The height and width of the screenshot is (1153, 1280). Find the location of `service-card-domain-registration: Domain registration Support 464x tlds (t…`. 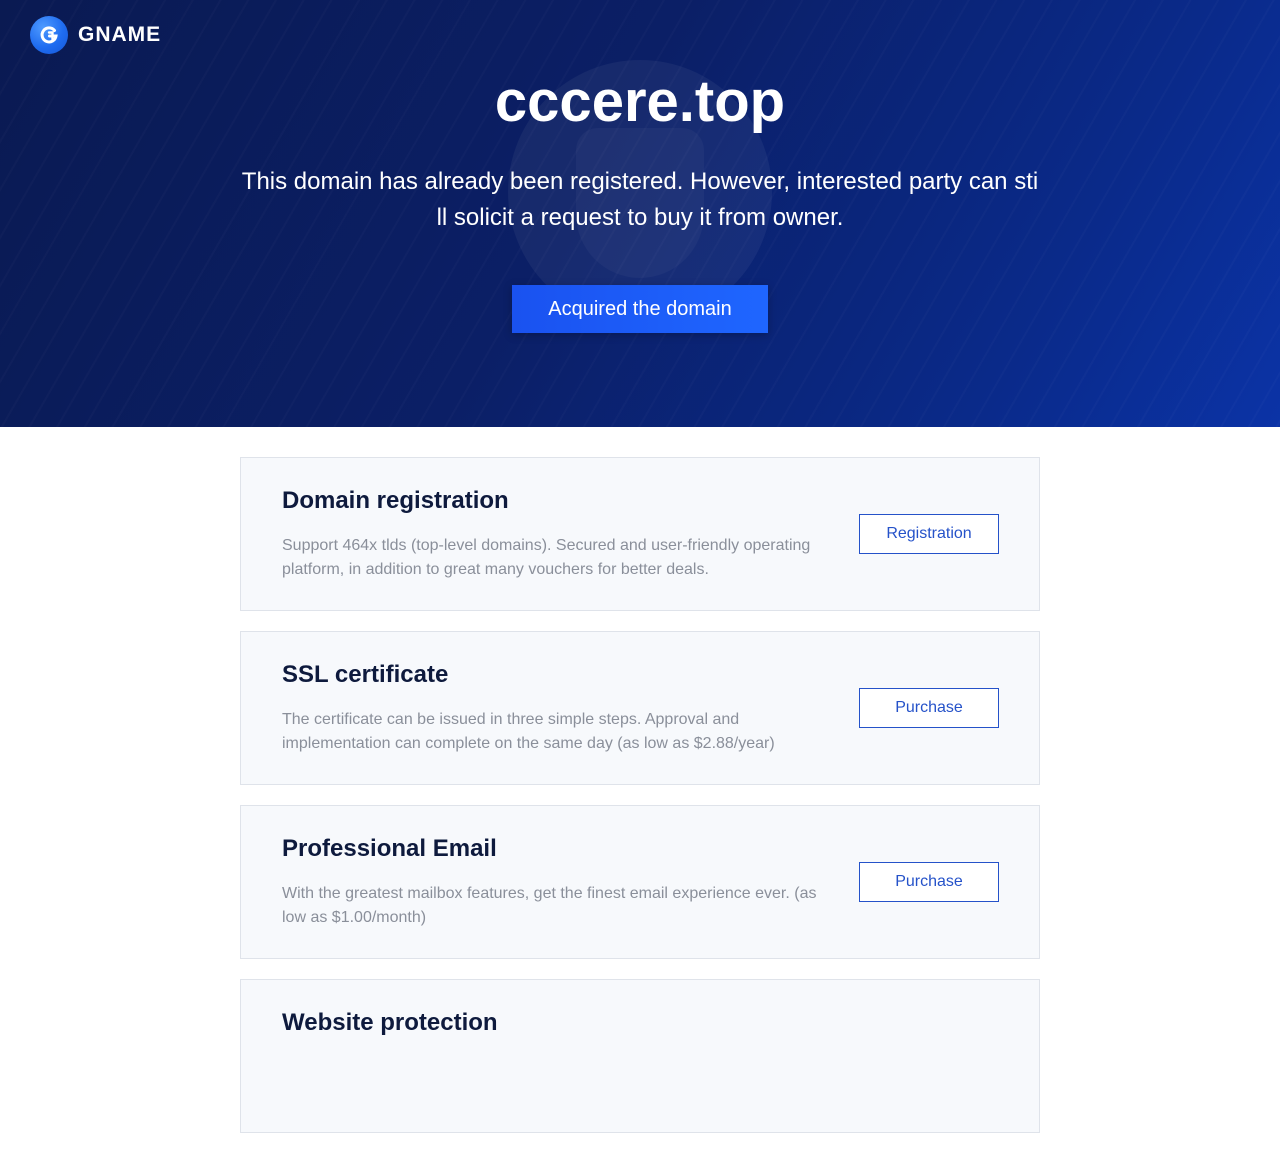

service-card-domain-registration: Domain registration Support 464x tlds (t… is located at coordinates (640, 534).